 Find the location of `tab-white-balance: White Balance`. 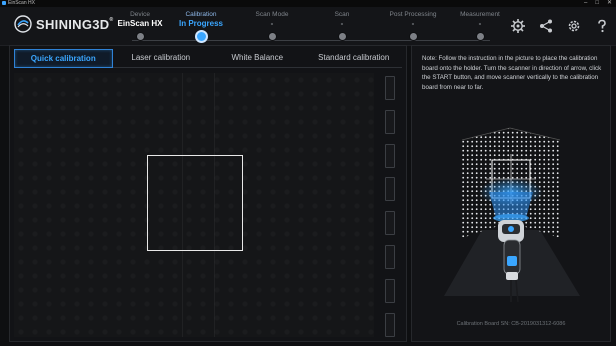

tab-white-balance: White Balance is located at coordinates (257, 58).